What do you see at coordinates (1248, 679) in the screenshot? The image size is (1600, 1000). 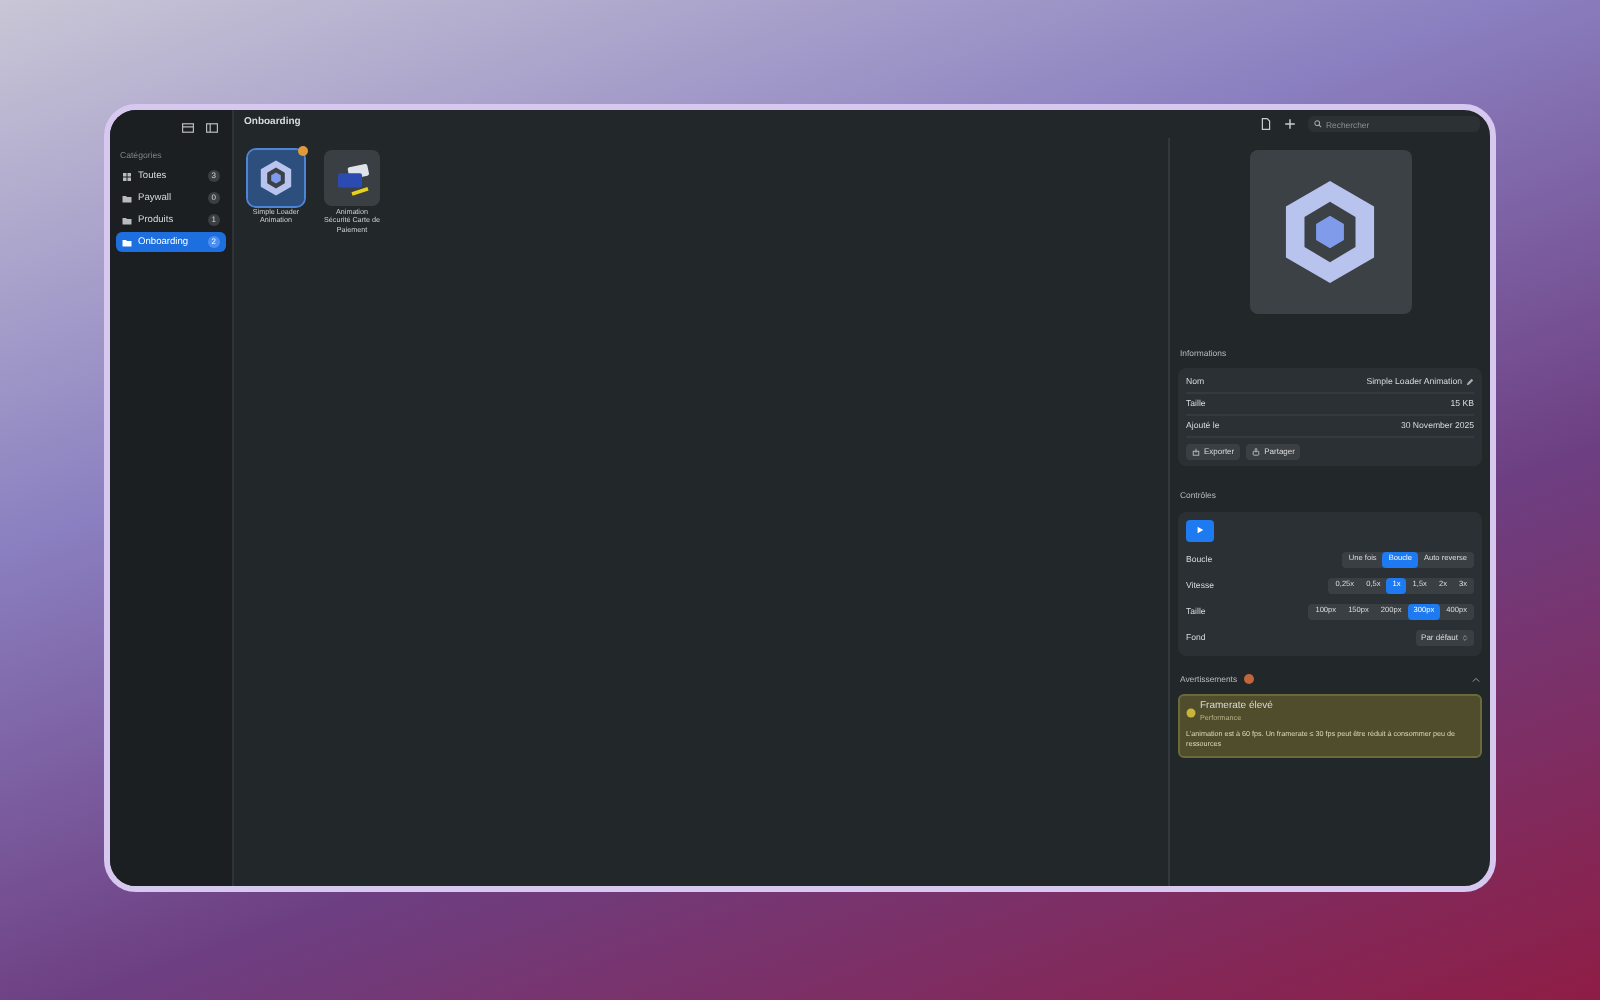 I see `warning-dot` at bounding box center [1248, 679].